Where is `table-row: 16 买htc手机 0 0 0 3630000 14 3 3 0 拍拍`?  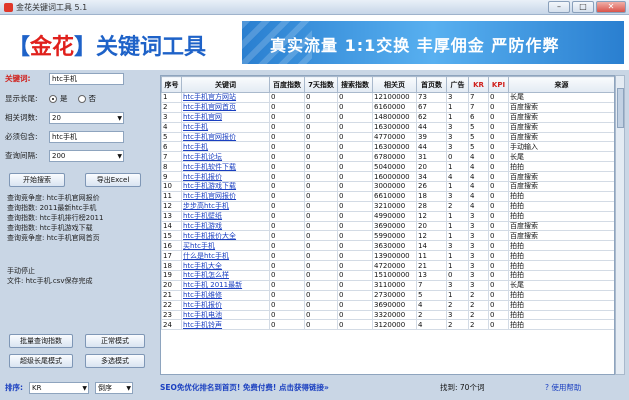 table-row: 16 买htc手机 0 0 0 3630000 14 3 3 0 拍拍 is located at coordinates (387, 246).